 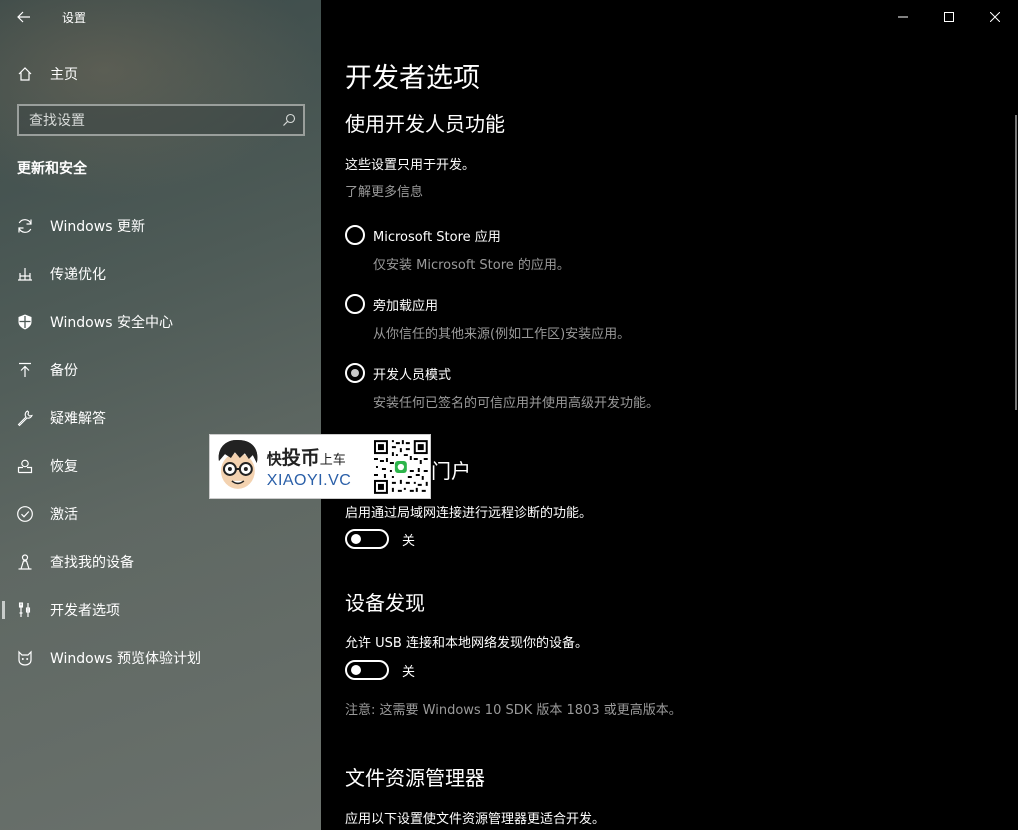 What do you see at coordinates (502, 334) in the screenshot?
I see `radio-description: 从你信任的其他来源(例如工作区)安装应用。` at bounding box center [502, 334].